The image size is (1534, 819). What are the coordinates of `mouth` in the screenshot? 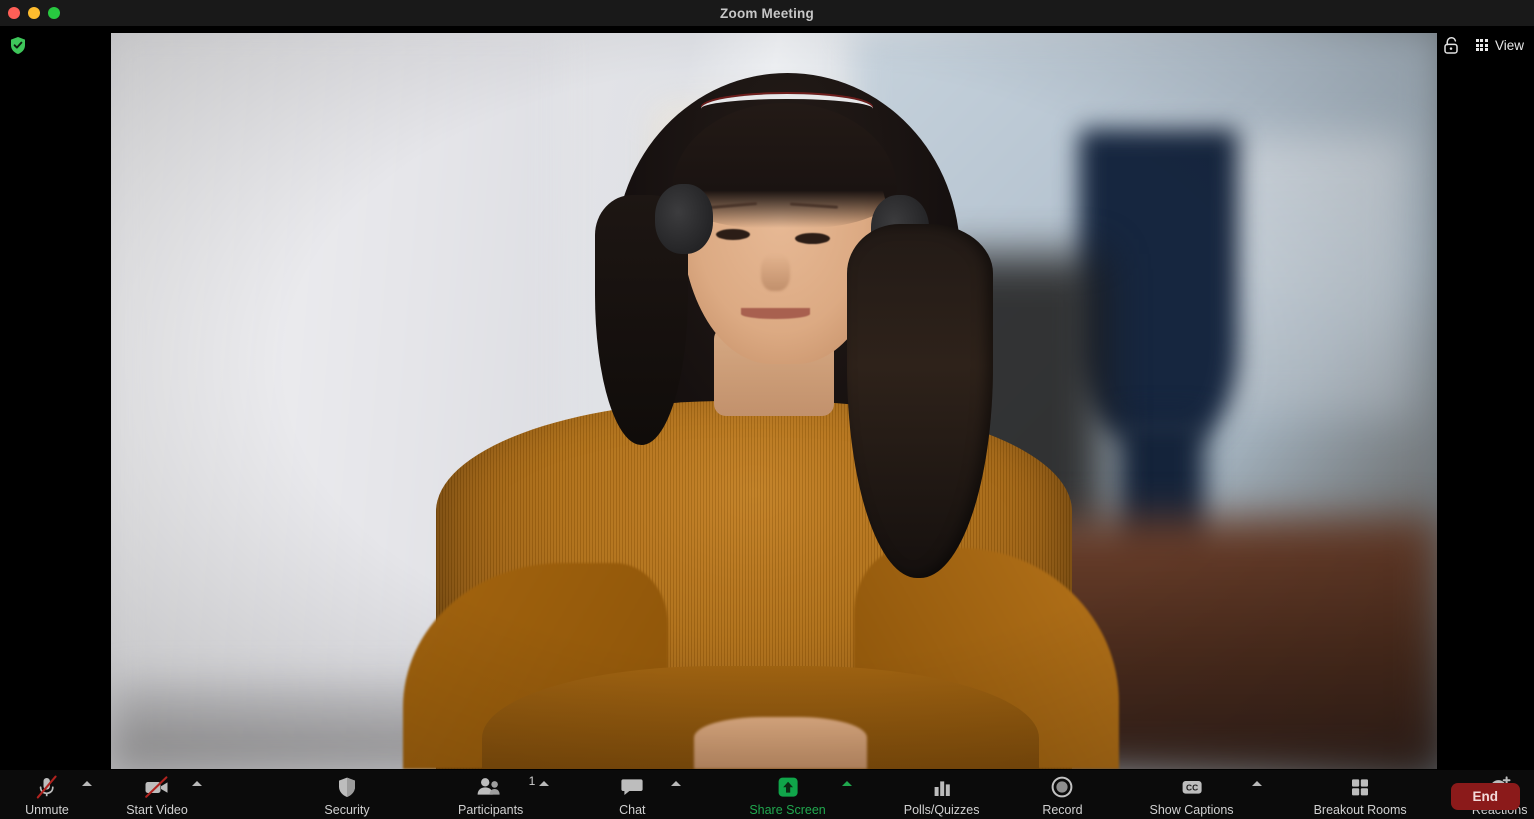 It's located at (775, 313).